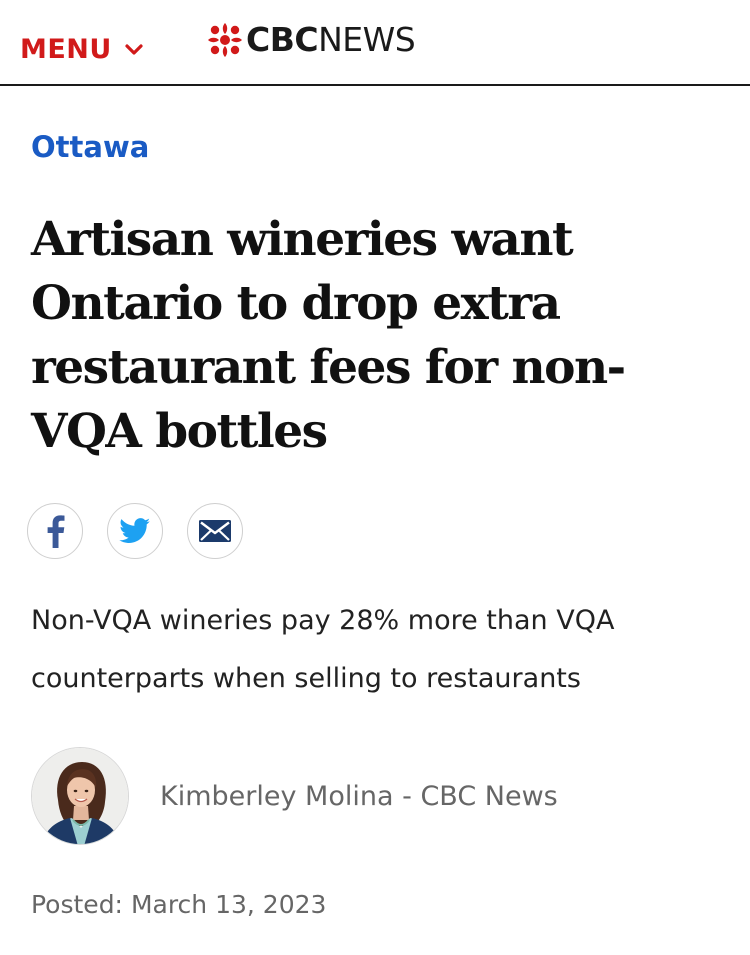 This screenshot has width=750, height=955. I want to click on posted-label: Posted:, so click(77, 904).